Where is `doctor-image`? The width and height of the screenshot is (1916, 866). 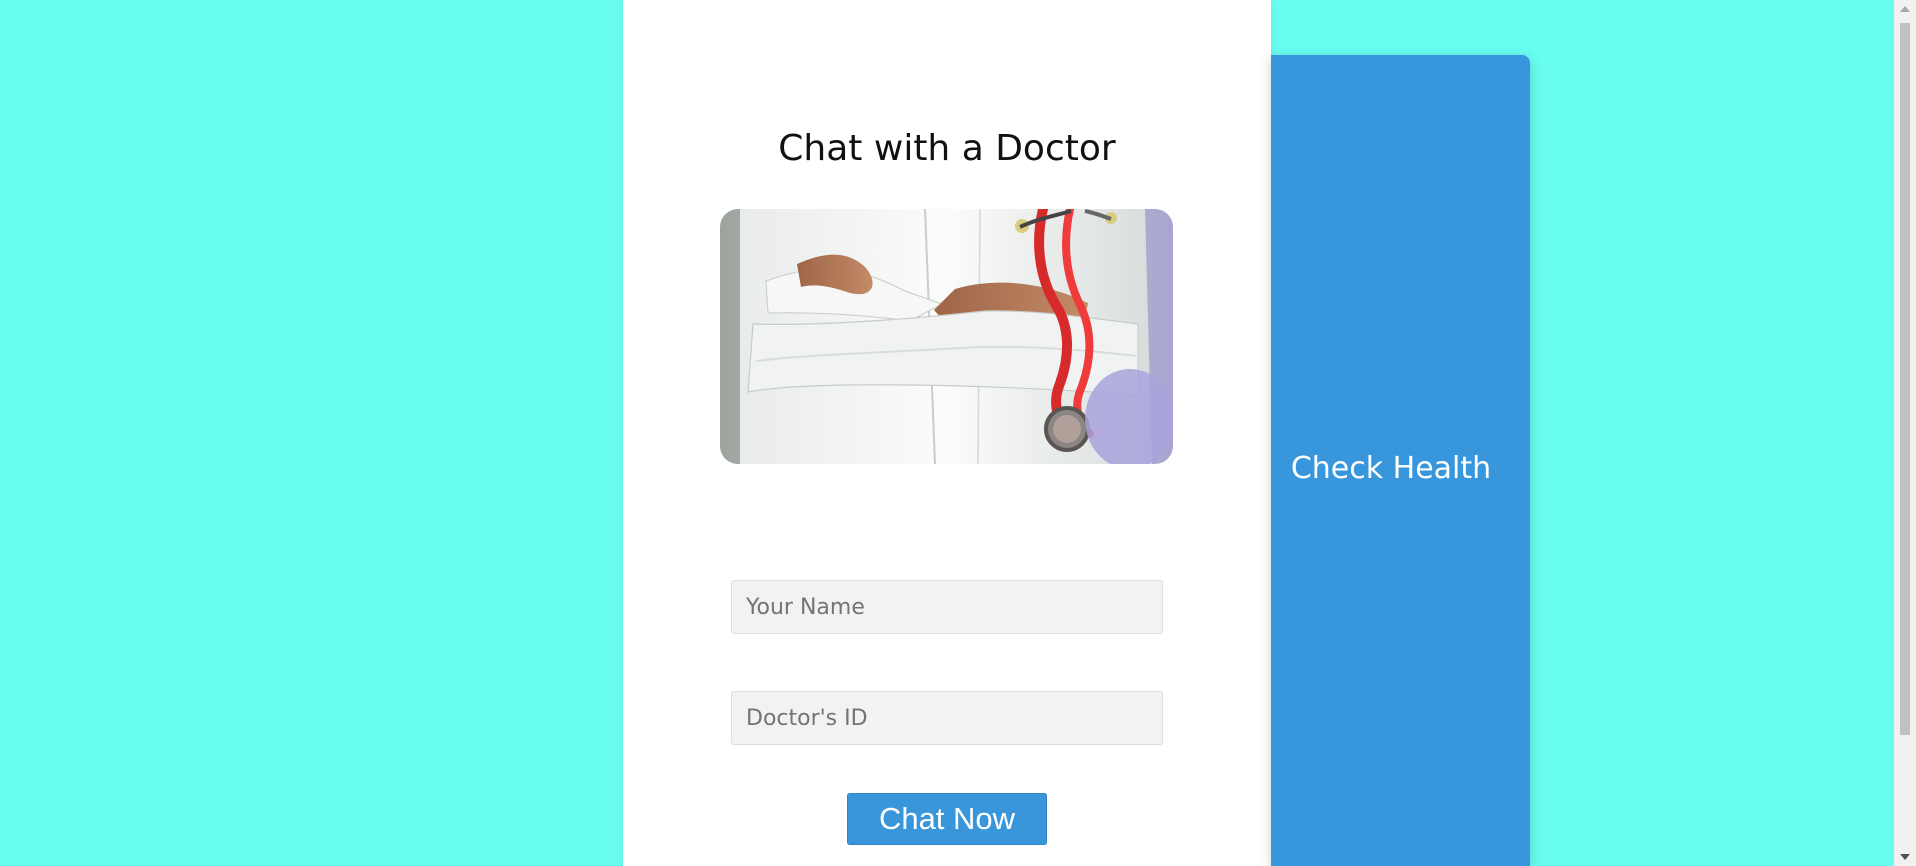
doctor-image is located at coordinates (946, 336).